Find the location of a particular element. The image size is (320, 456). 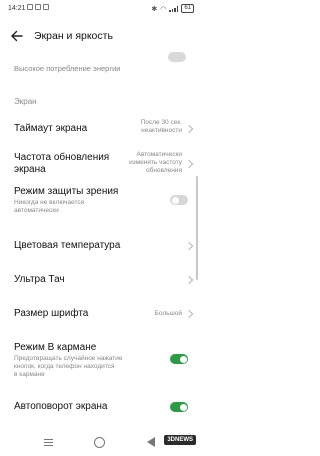

refresh-rate-value-line1: Автоматически is located at coordinates (159, 154).